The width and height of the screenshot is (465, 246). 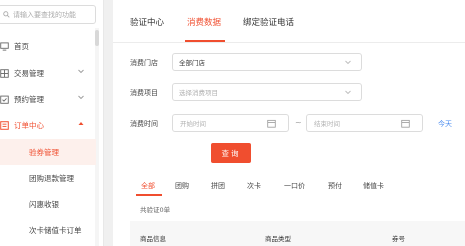 I want to click on tab-consumption-data: 消费数据, so click(x=204, y=22).